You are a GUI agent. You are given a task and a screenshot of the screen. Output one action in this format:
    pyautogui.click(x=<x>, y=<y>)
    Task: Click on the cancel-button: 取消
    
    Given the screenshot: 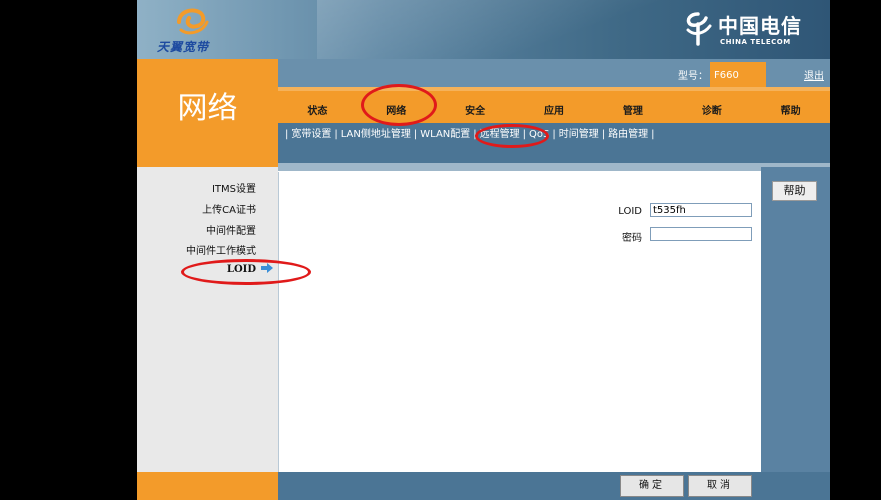 What is the action you would take?
    pyautogui.click(x=720, y=486)
    